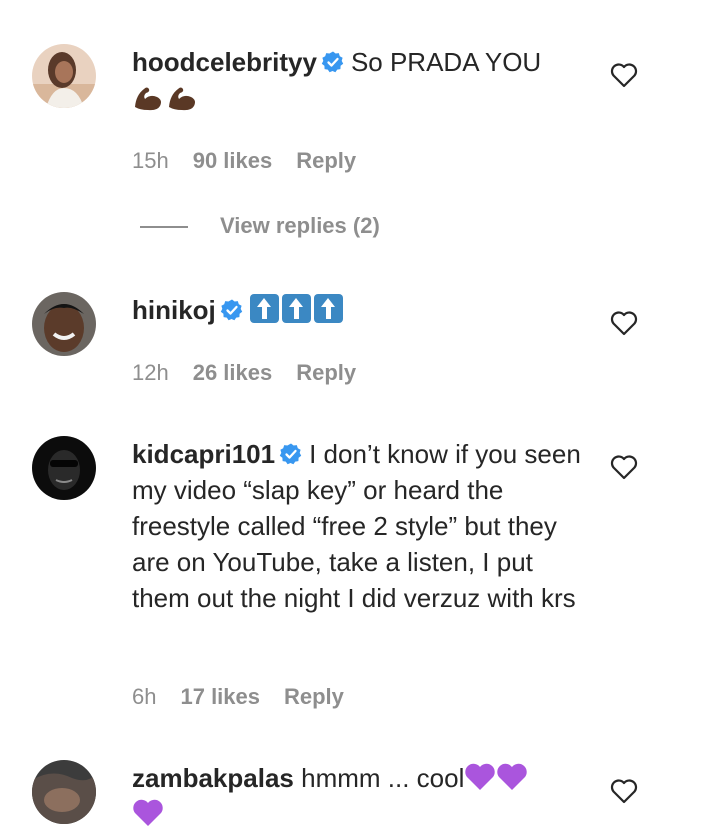  Describe the element at coordinates (174, 310) in the screenshot. I see `username: hinikoj` at that location.